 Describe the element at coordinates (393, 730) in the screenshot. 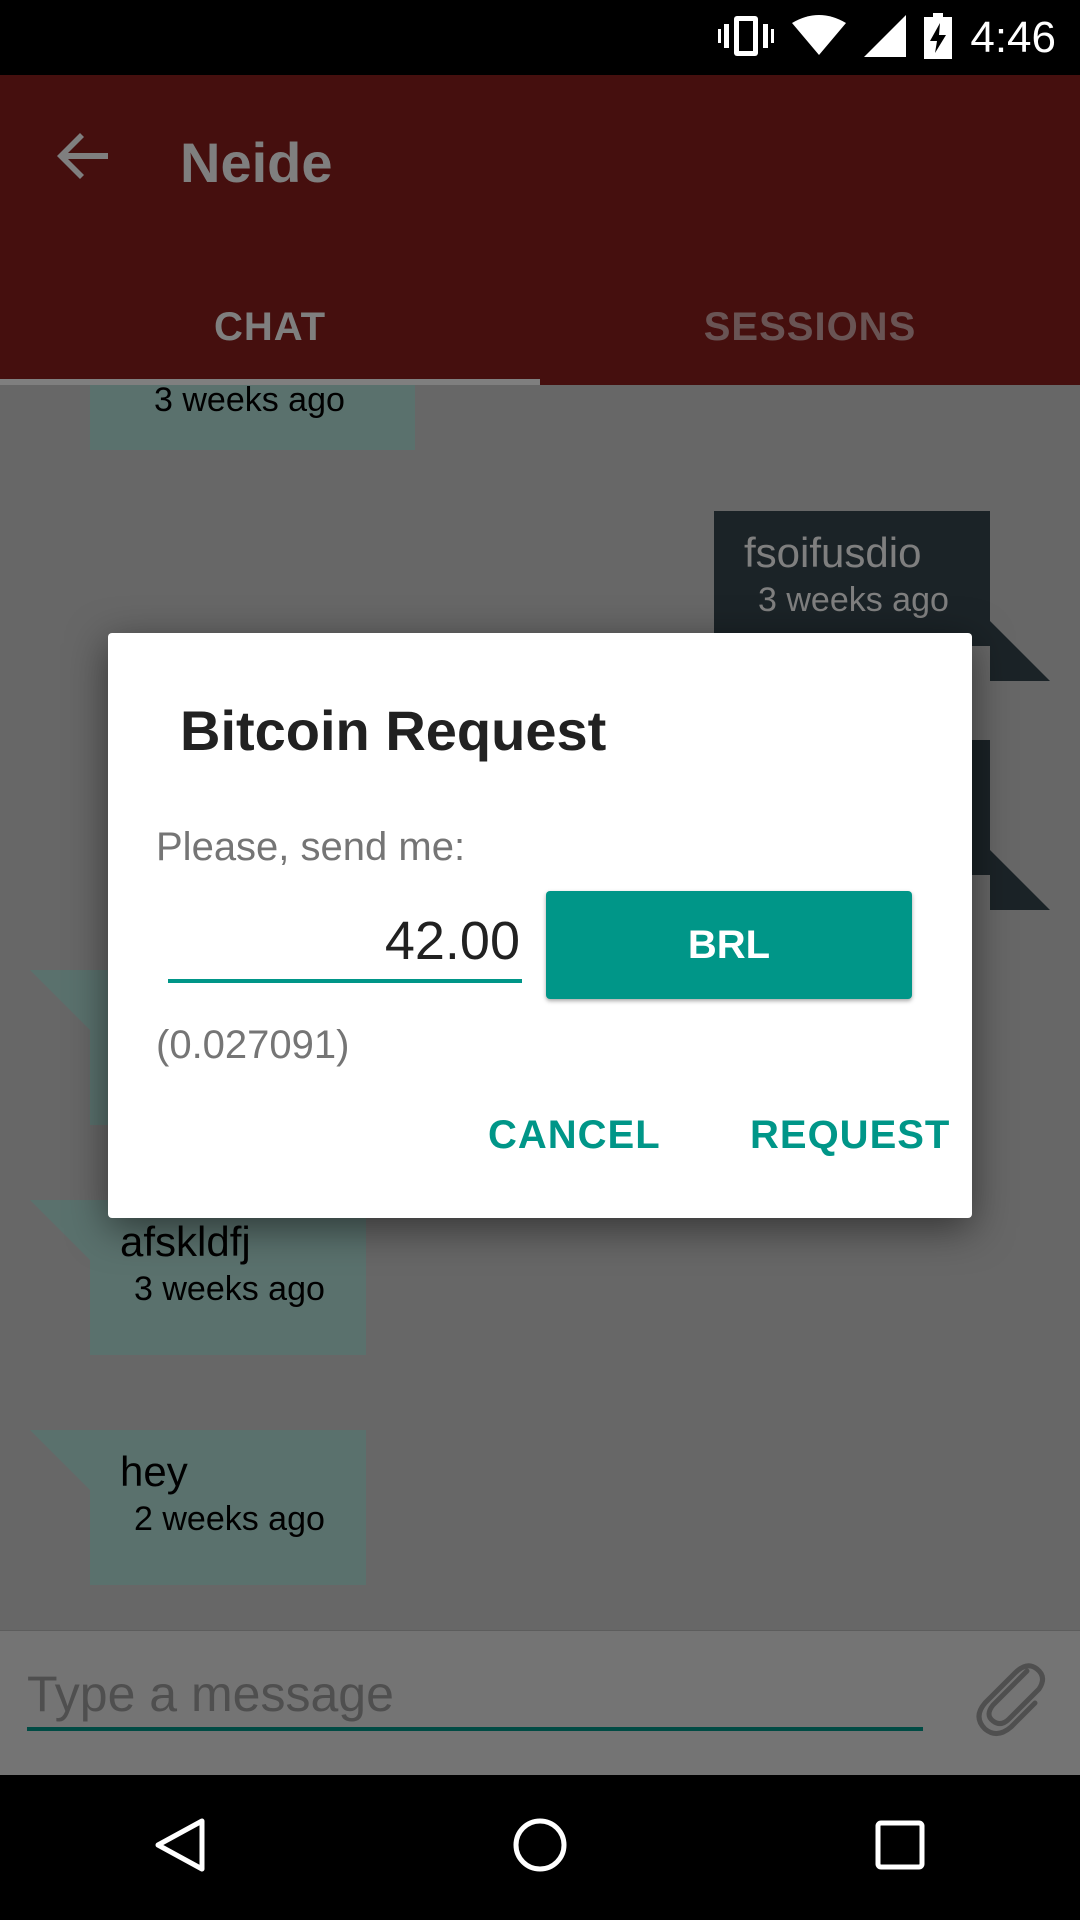

I see `dialog-title: Bitcoin Request` at that location.